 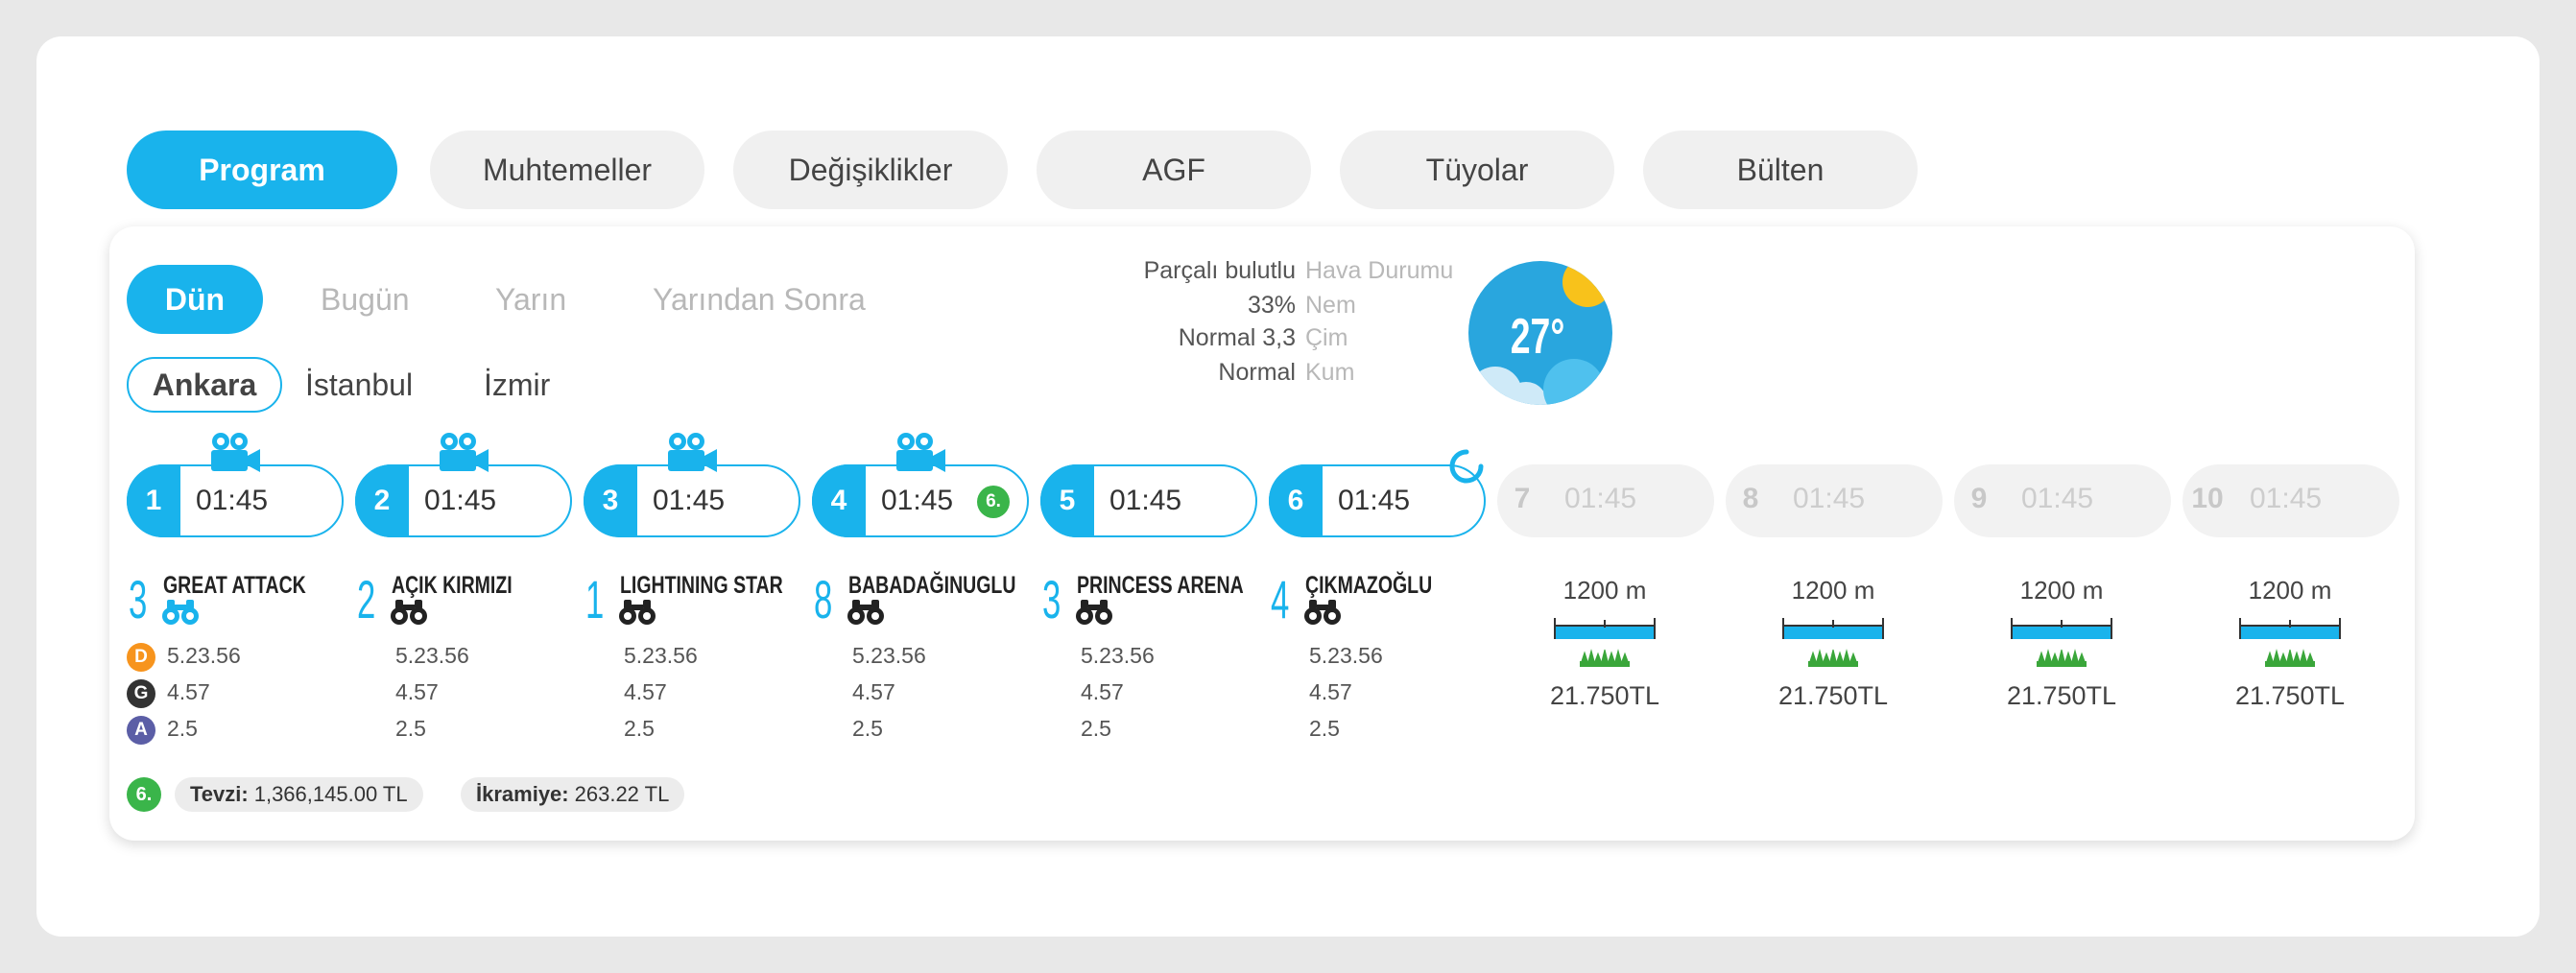 What do you see at coordinates (1174, 170) in the screenshot?
I see `tab-agf: AGF` at bounding box center [1174, 170].